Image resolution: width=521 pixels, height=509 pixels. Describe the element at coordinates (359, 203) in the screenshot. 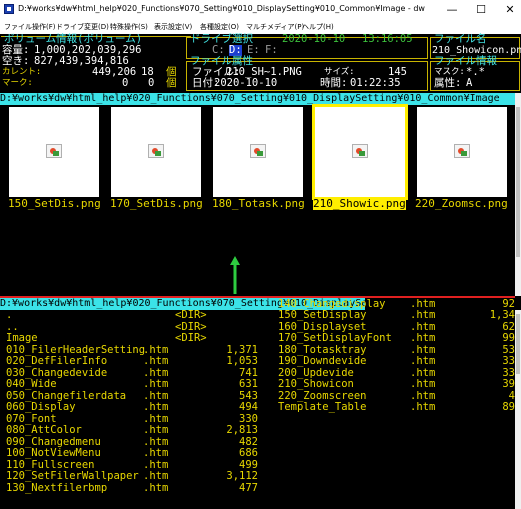

I see `thumbnail-caption-selected: 210_Showic.png` at that location.